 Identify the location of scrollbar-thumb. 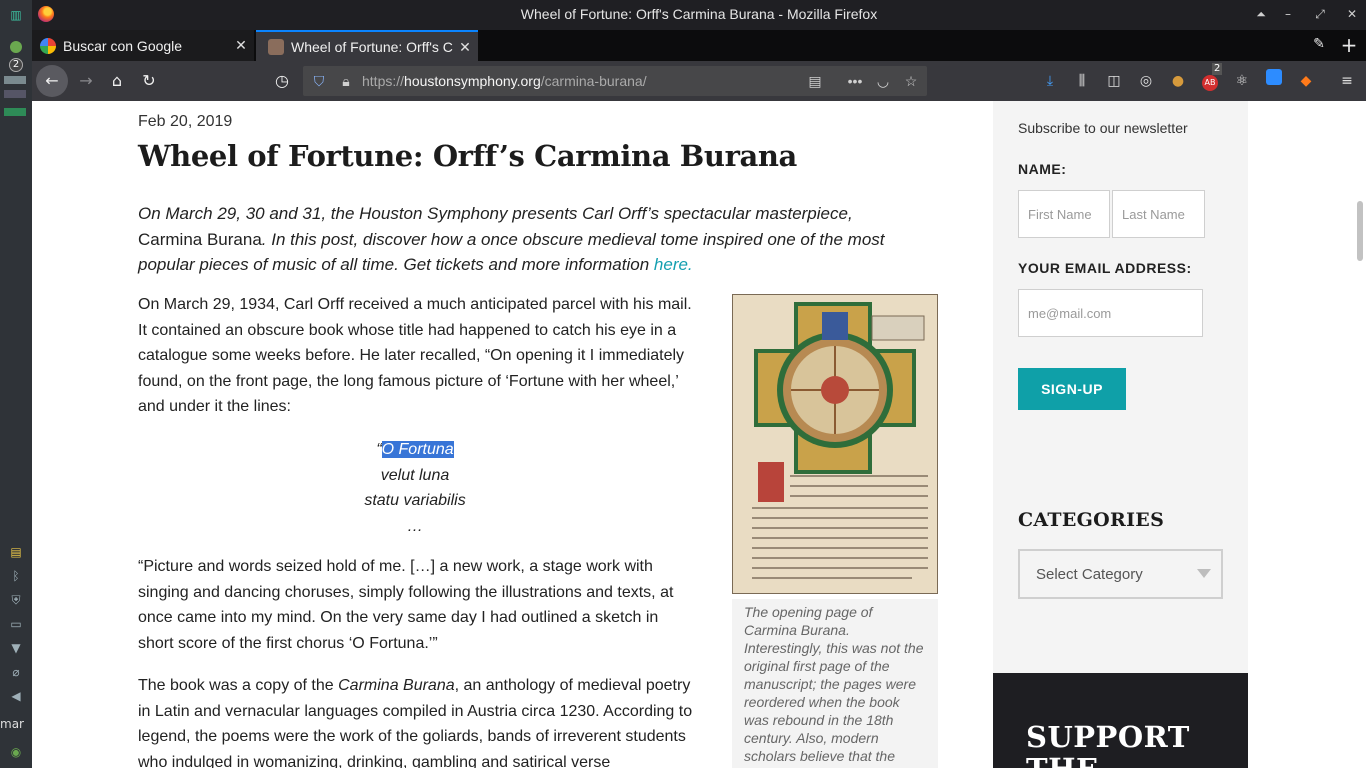
(1360, 231).